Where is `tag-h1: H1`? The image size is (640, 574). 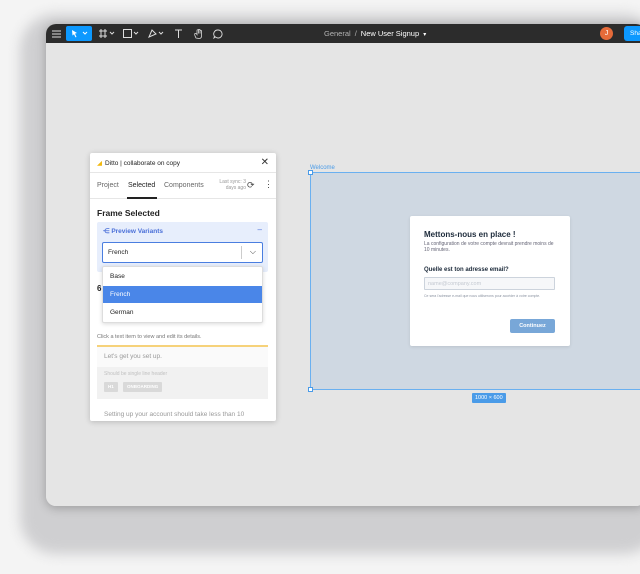
tag-h1: H1 is located at coordinates (111, 387).